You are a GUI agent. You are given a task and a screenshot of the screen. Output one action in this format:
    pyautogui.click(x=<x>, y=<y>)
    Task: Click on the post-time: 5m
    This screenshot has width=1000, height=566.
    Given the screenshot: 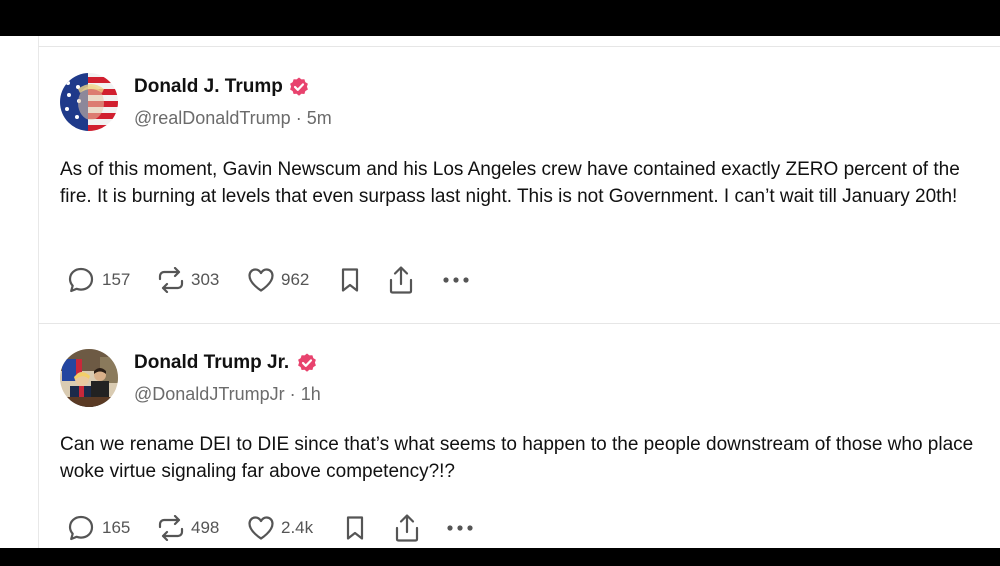 What is the action you would take?
    pyautogui.click(x=319, y=118)
    